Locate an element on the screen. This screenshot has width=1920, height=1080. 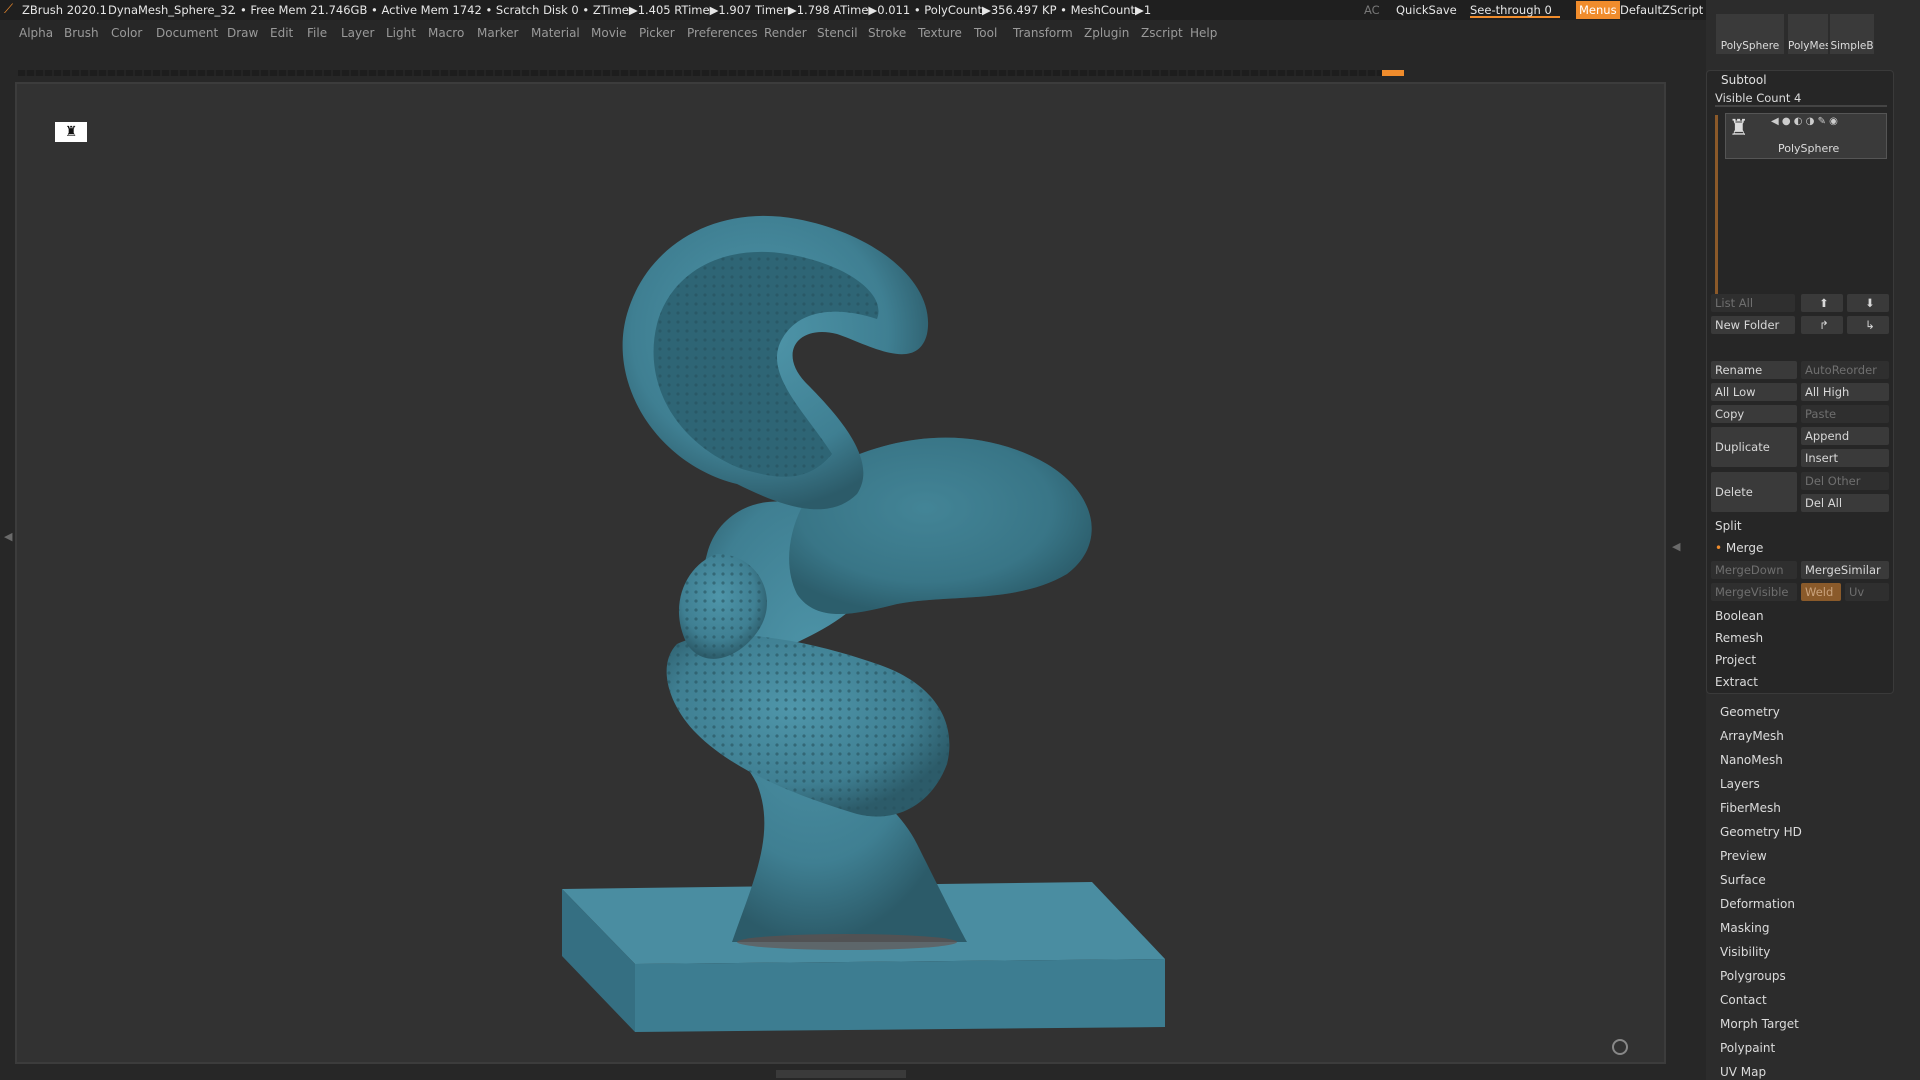
newfolder-button: New Folder is located at coordinates (1753, 325).